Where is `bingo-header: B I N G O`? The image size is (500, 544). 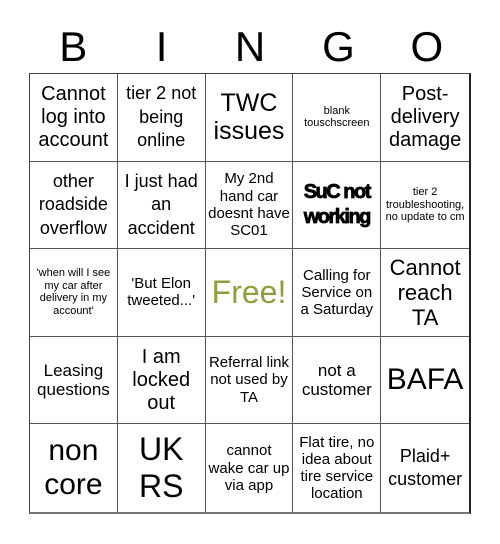 bingo-header: B I N G O is located at coordinates (250, 47).